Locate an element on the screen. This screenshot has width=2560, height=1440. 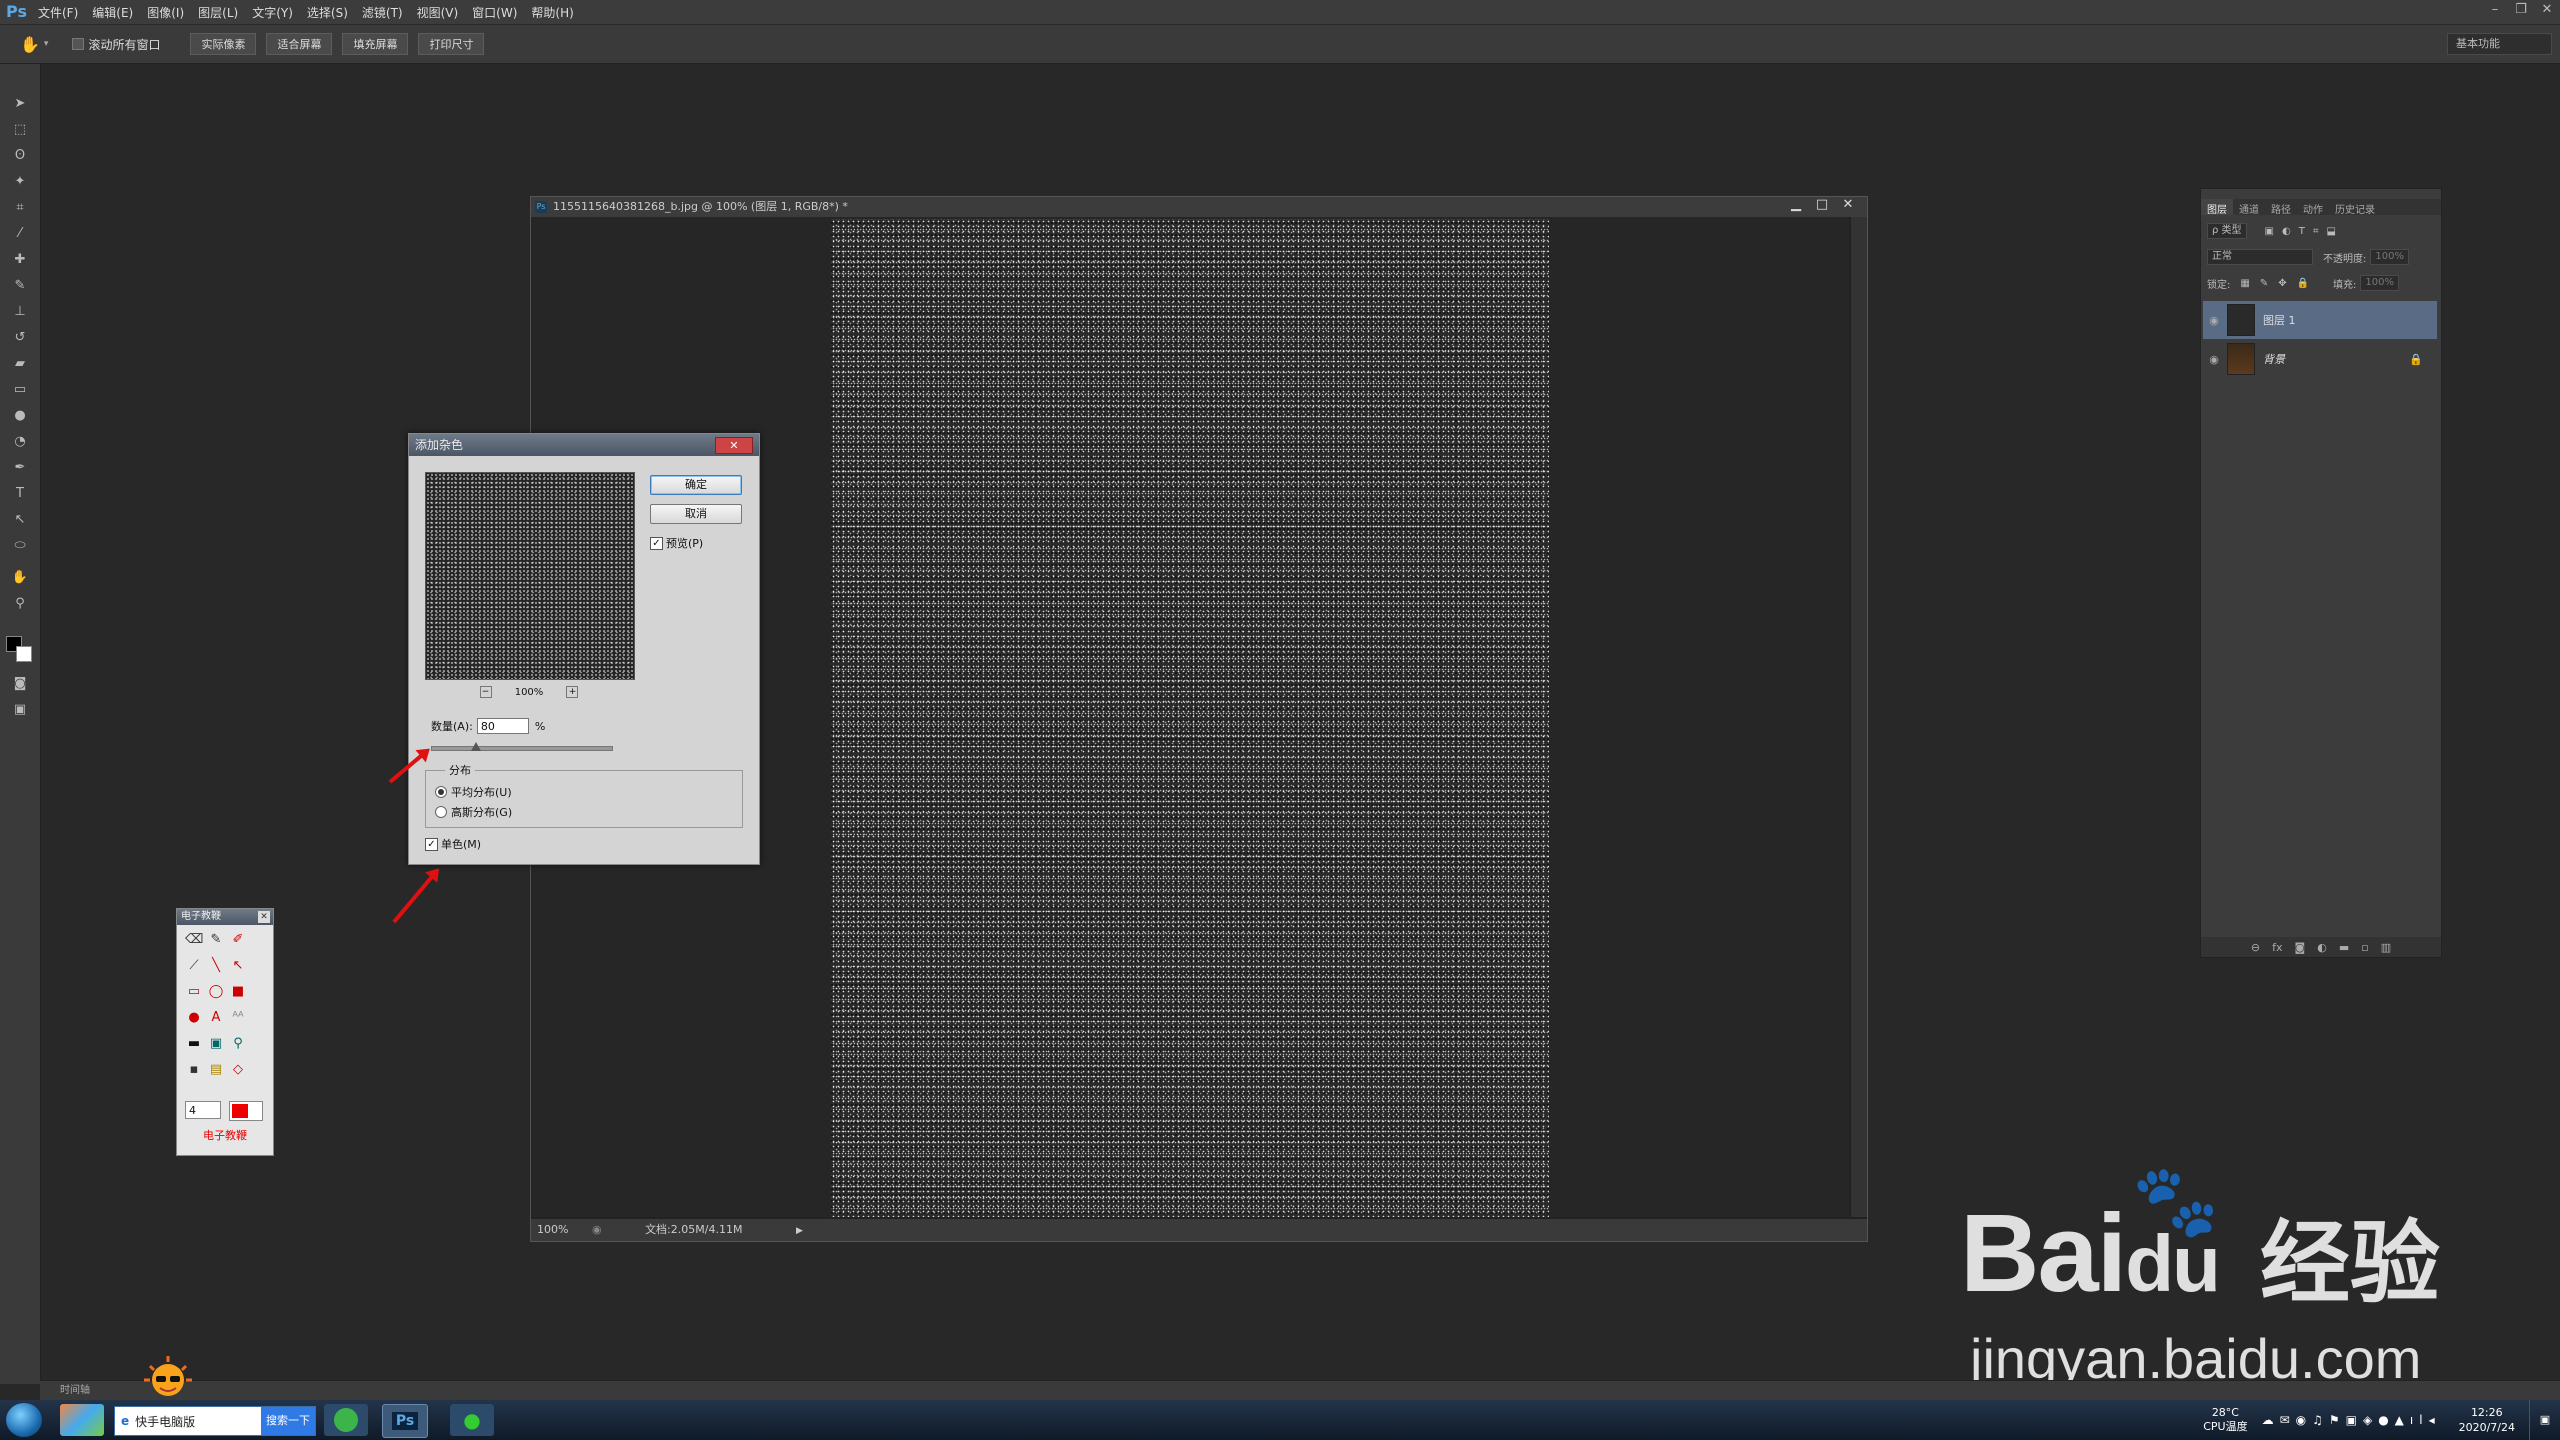
clock: 12:26 2020/7/24 is located at coordinates (2487, 1420).